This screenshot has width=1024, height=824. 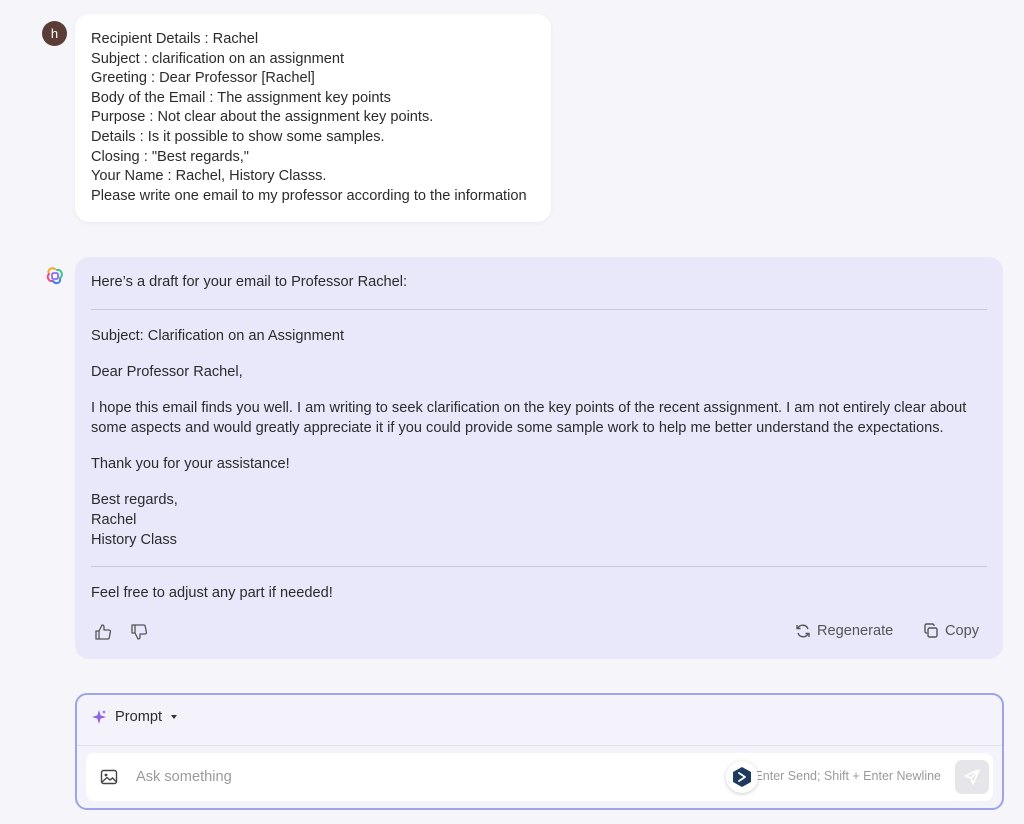 I want to click on copy-icon, so click(x=931, y=630).